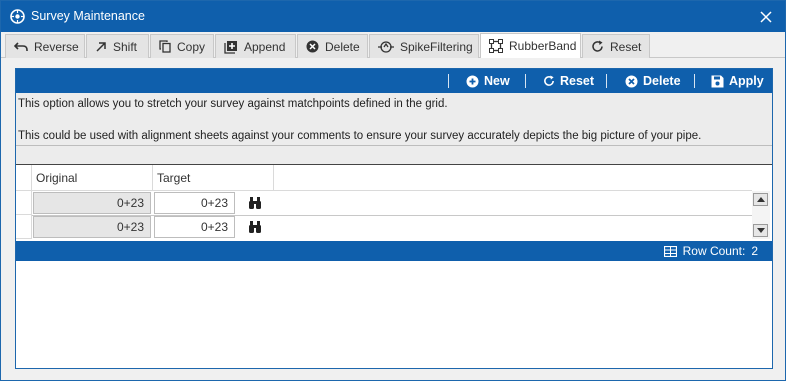 This screenshot has height=381, width=786. I want to click on row-count-value: 2, so click(754, 251).